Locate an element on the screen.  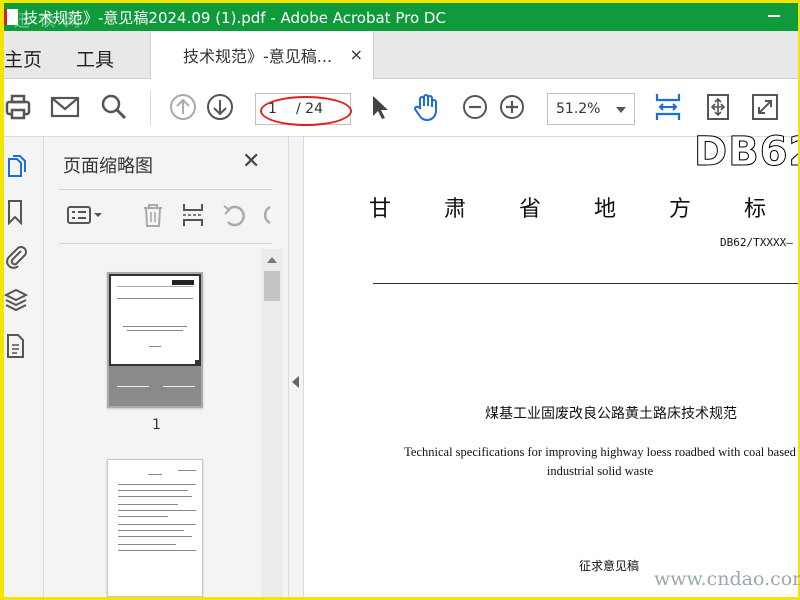
rotate-counterclockwise-icon is located at coordinates (235, 215).